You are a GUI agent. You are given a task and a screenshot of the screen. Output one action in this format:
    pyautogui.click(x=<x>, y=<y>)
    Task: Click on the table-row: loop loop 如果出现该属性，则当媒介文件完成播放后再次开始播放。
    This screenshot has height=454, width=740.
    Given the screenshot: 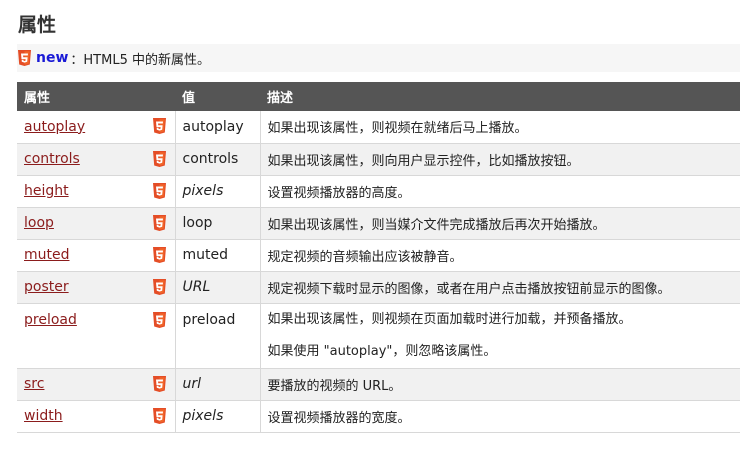 What is the action you would take?
    pyautogui.click(x=378, y=223)
    